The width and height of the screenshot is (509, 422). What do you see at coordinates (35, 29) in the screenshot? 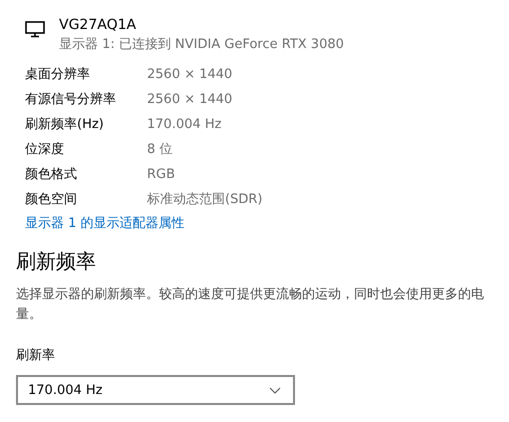
I see `monitor-icon` at bounding box center [35, 29].